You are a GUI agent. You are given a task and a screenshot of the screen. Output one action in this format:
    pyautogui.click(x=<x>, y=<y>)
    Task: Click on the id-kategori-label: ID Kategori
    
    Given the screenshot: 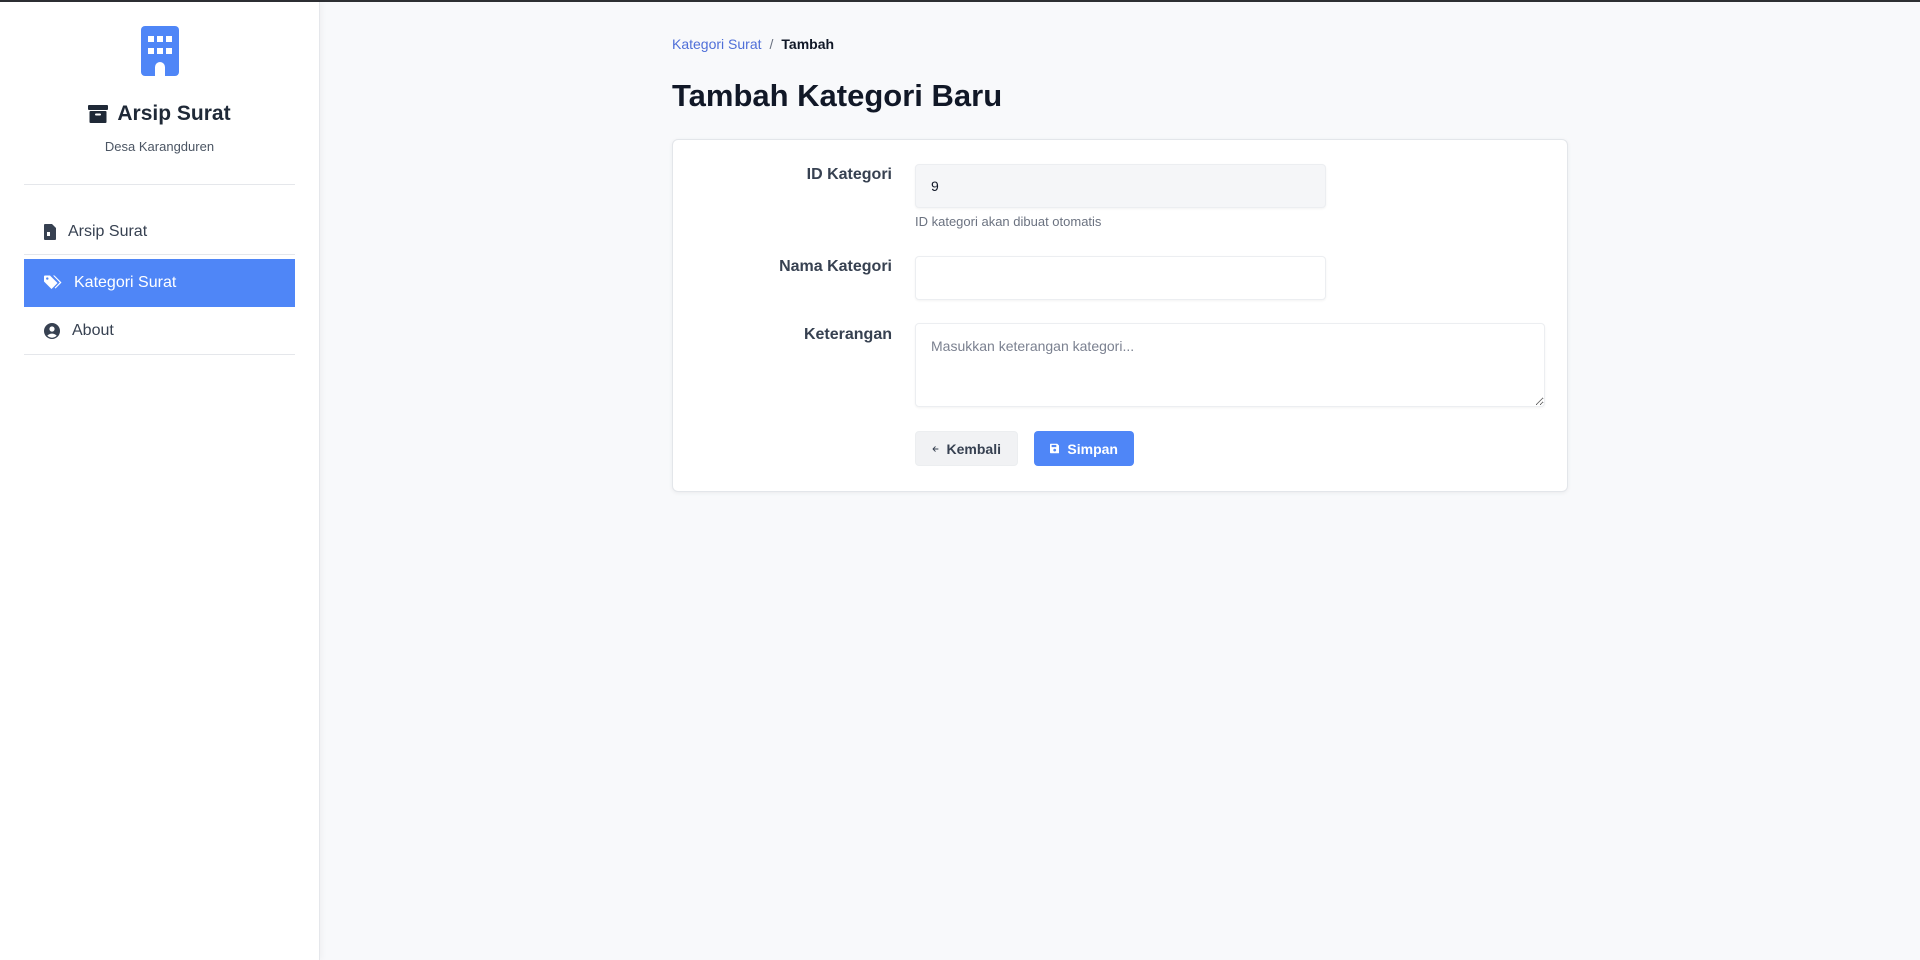 What is the action you would take?
    pyautogui.click(x=849, y=174)
    